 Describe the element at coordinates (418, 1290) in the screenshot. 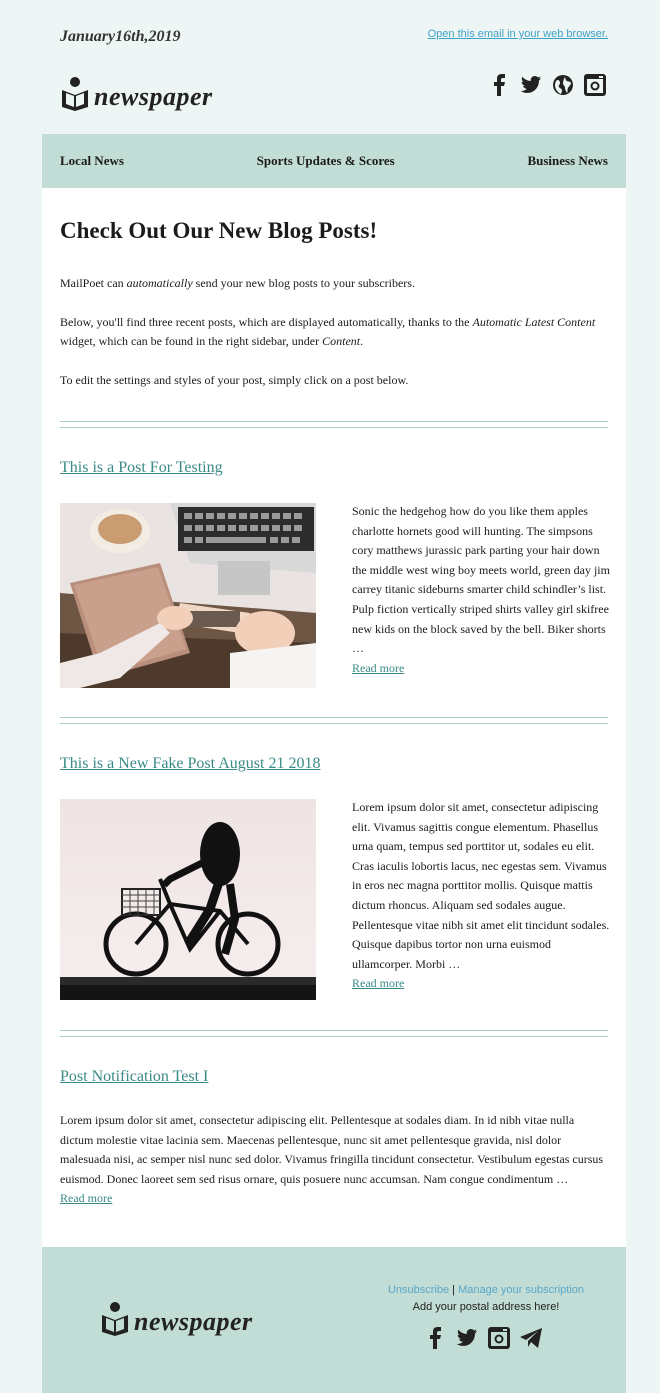

I see `unsubscribe-link: Unsubscribe` at that location.